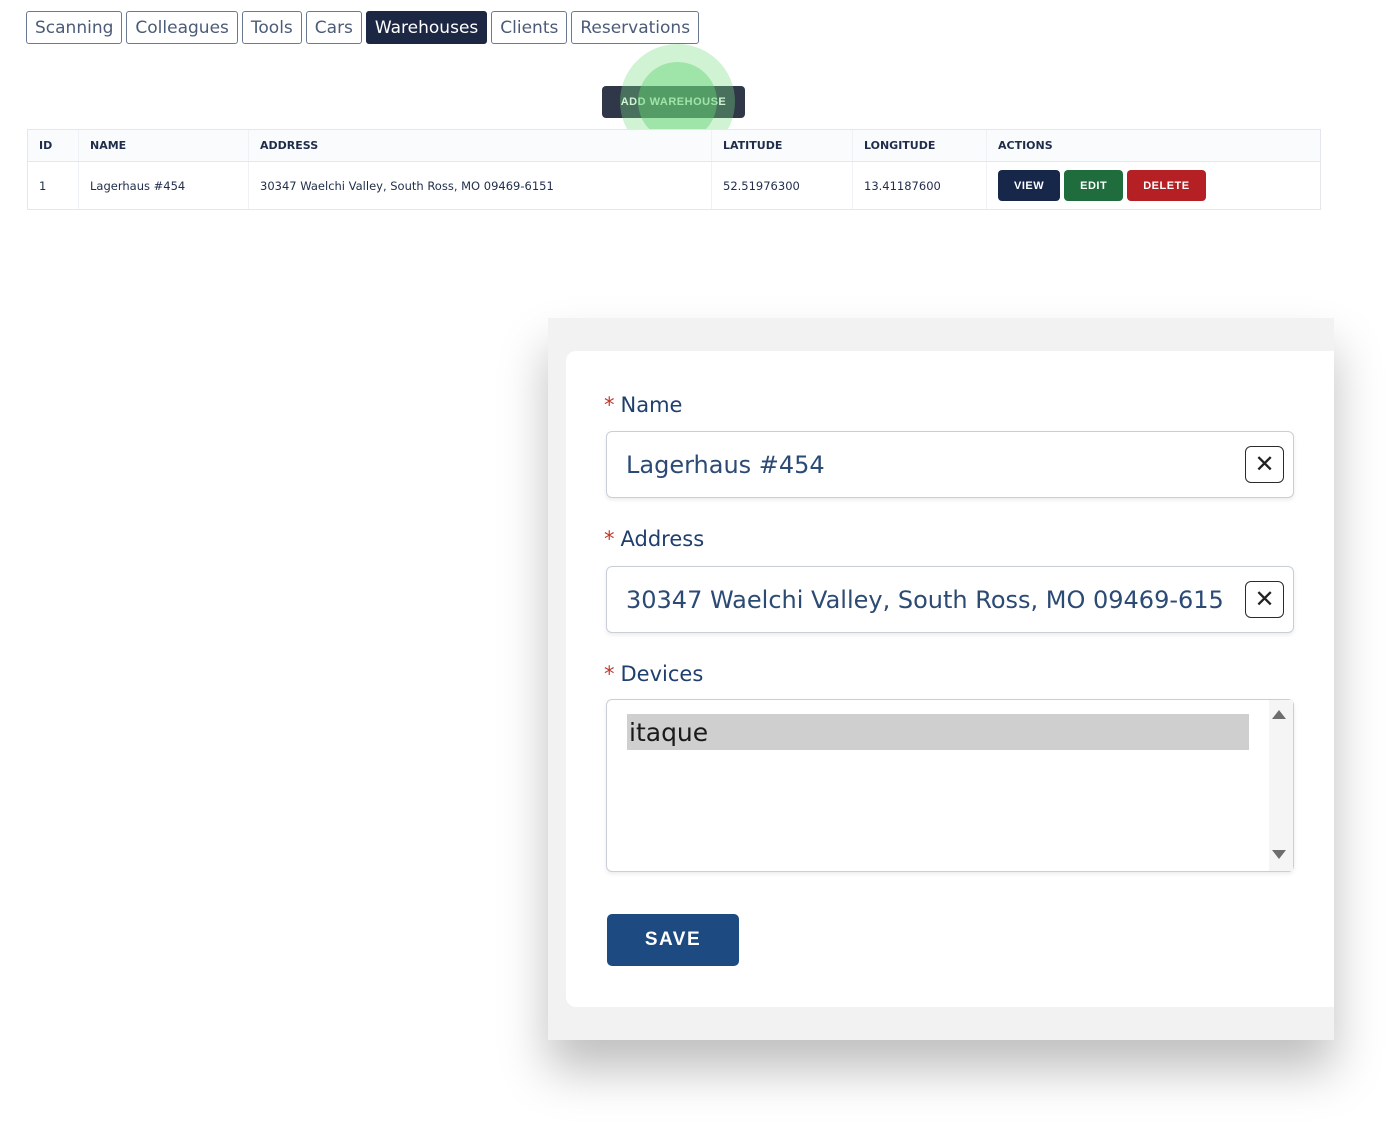 This screenshot has height=1132, width=1400. I want to click on scroll-down-icon, so click(1279, 854).